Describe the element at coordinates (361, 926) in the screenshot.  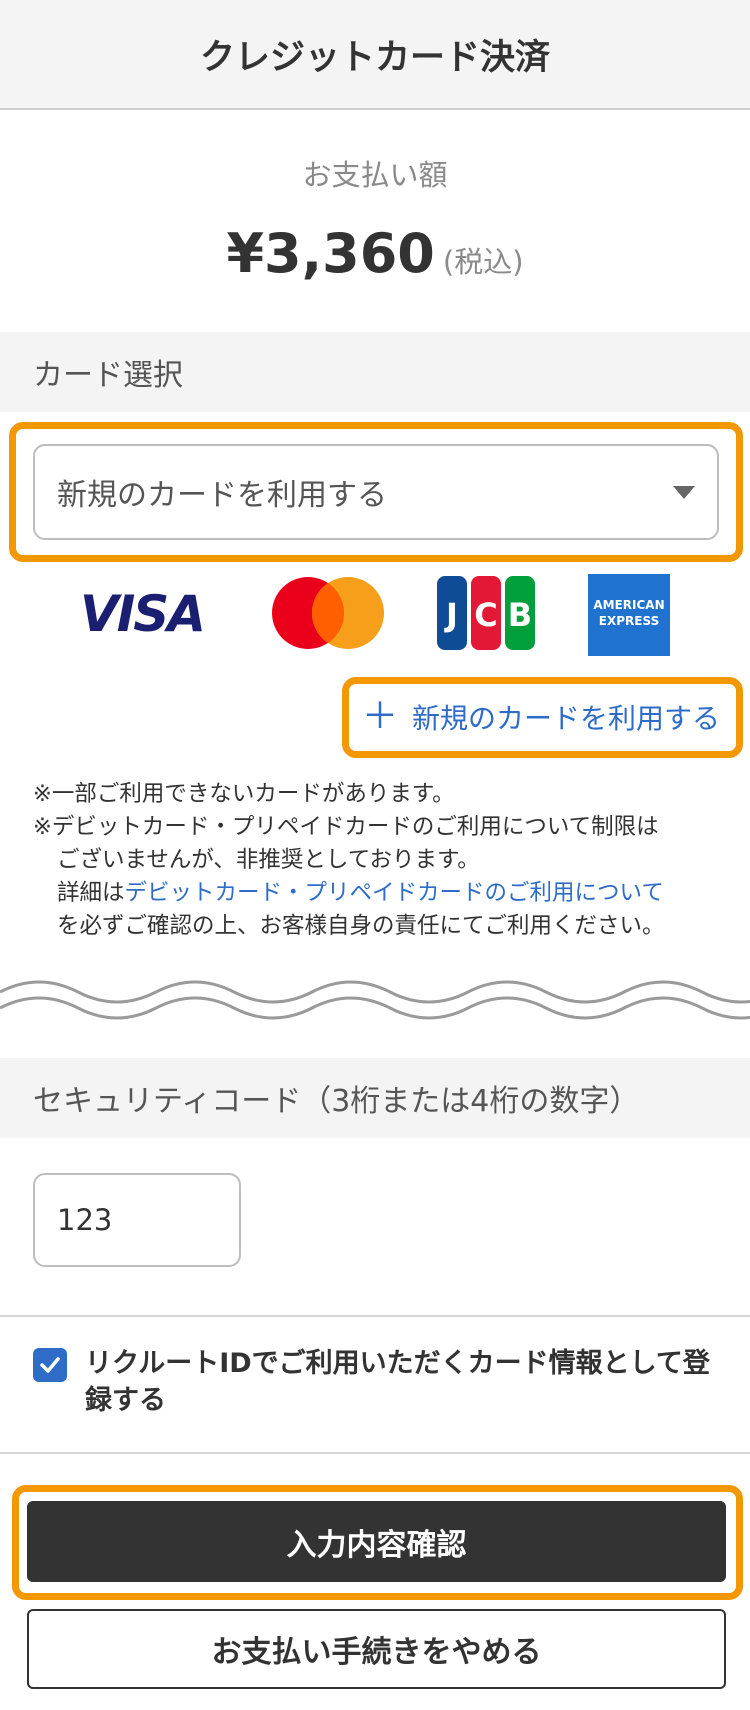
I see `note-line: を必ずご確認の上、お客様自身の責任にてご利用ください。` at that location.